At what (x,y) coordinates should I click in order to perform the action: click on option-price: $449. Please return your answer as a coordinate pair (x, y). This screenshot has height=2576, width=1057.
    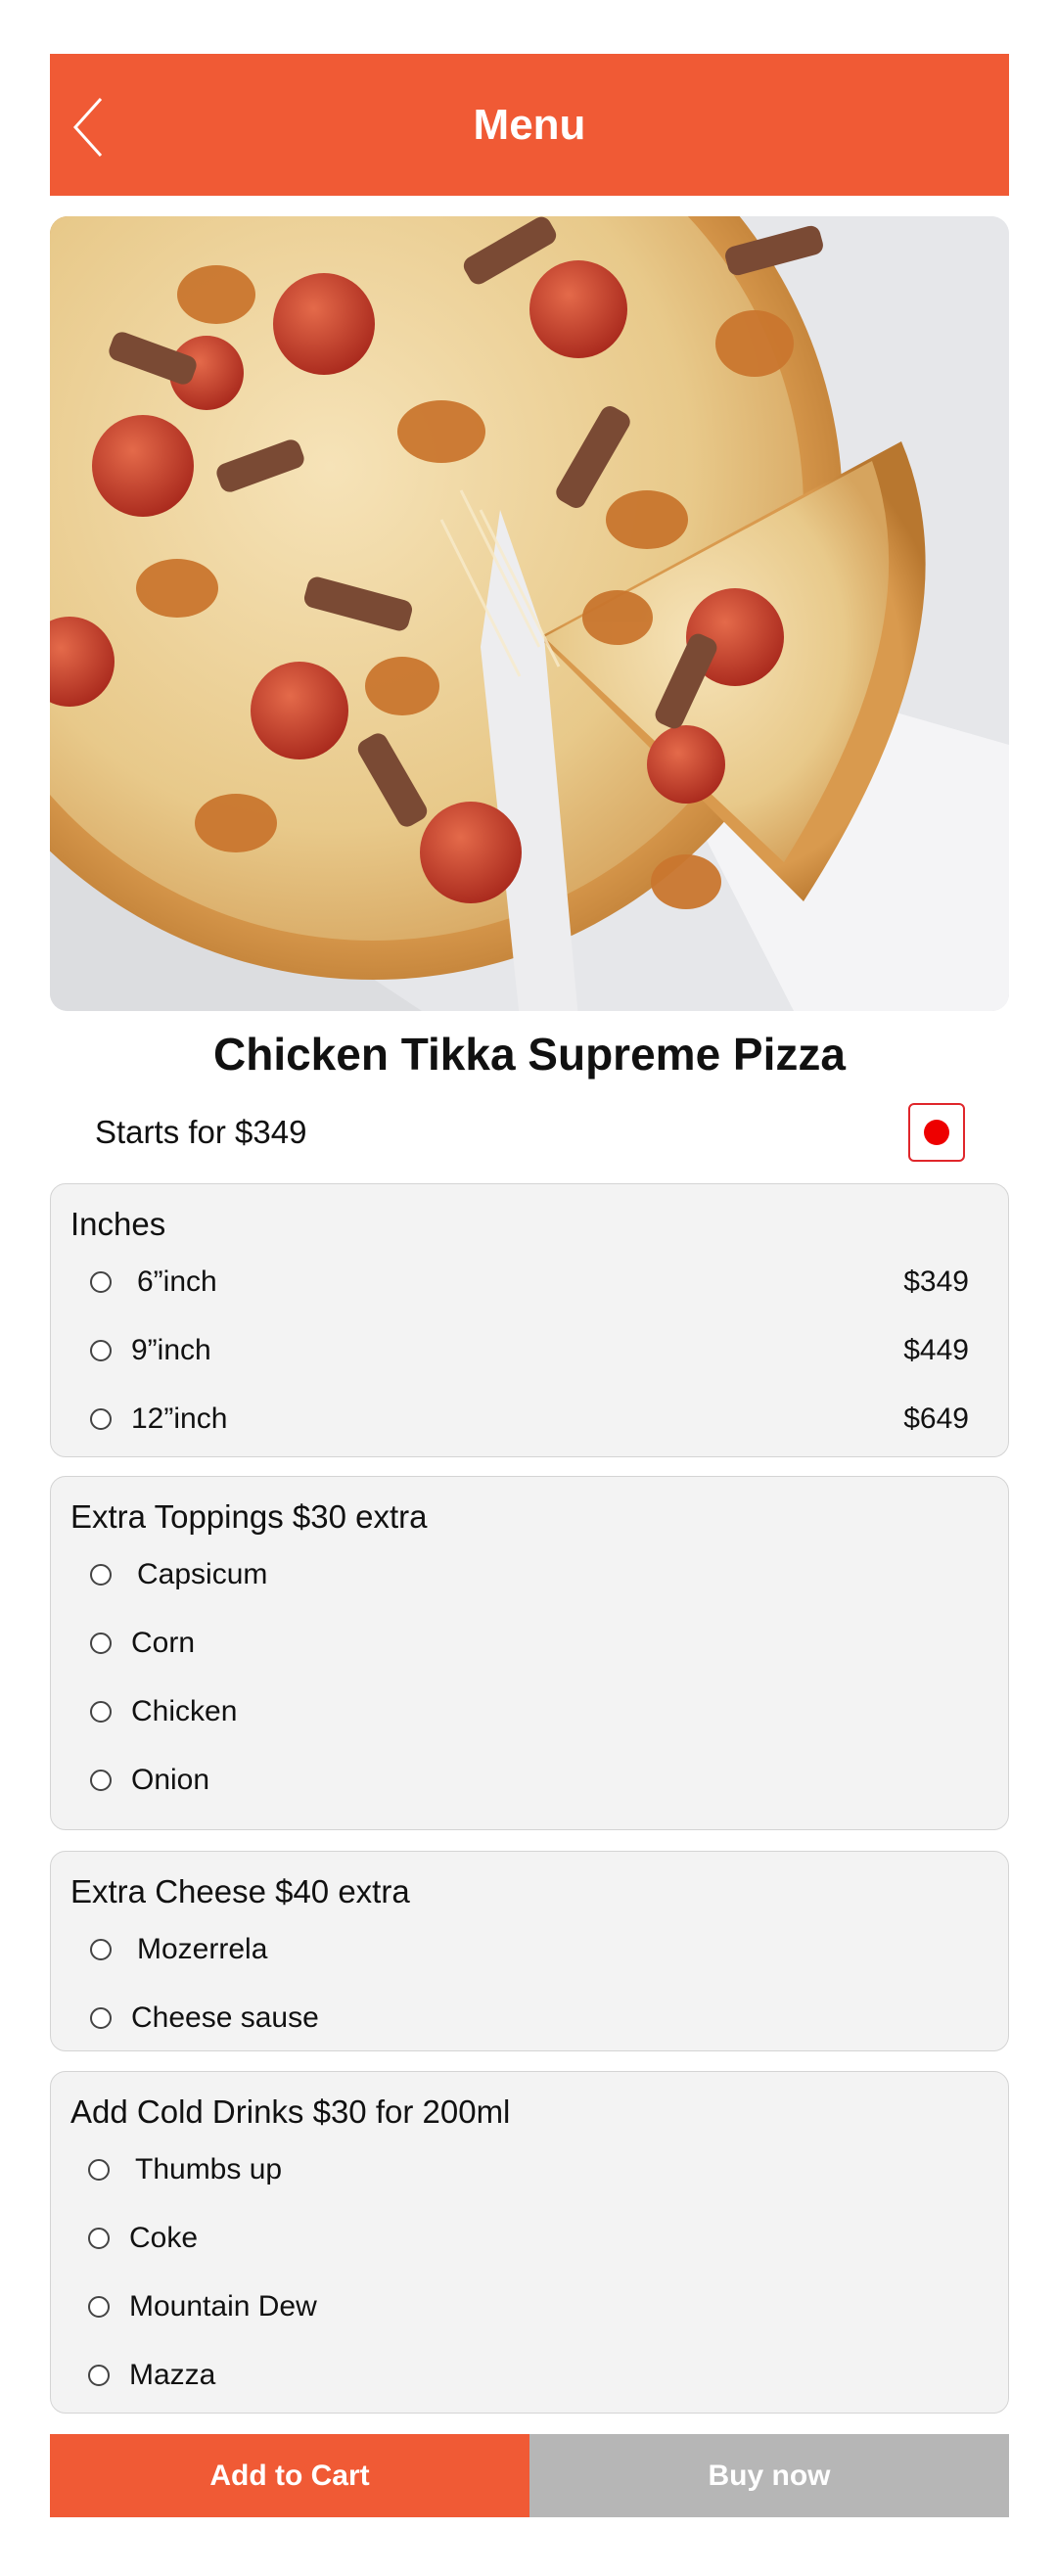
    Looking at the image, I should click on (936, 1350).